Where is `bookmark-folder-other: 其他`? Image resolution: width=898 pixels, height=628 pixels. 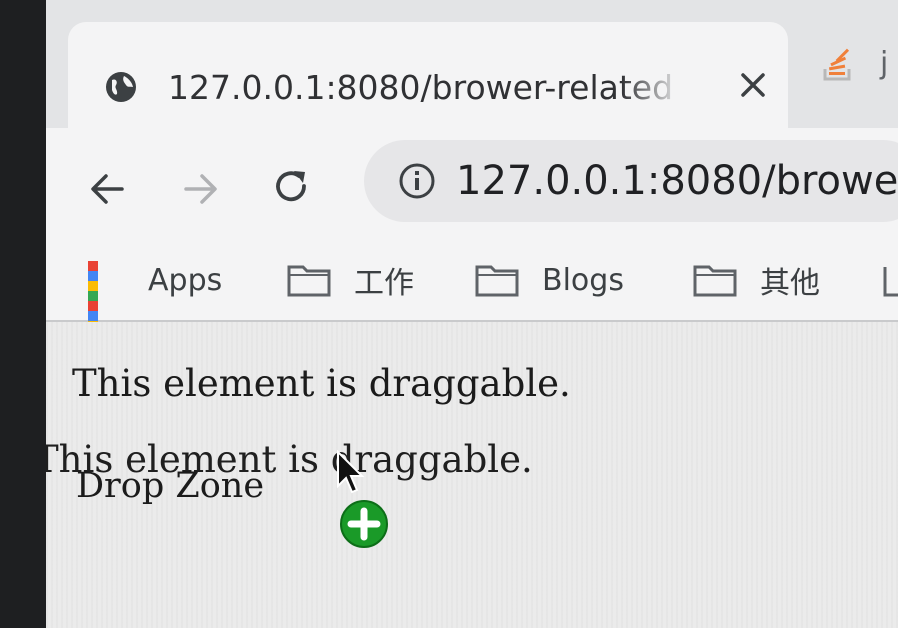
bookmark-folder-other: 其他 is located at coordinates (756, 280).